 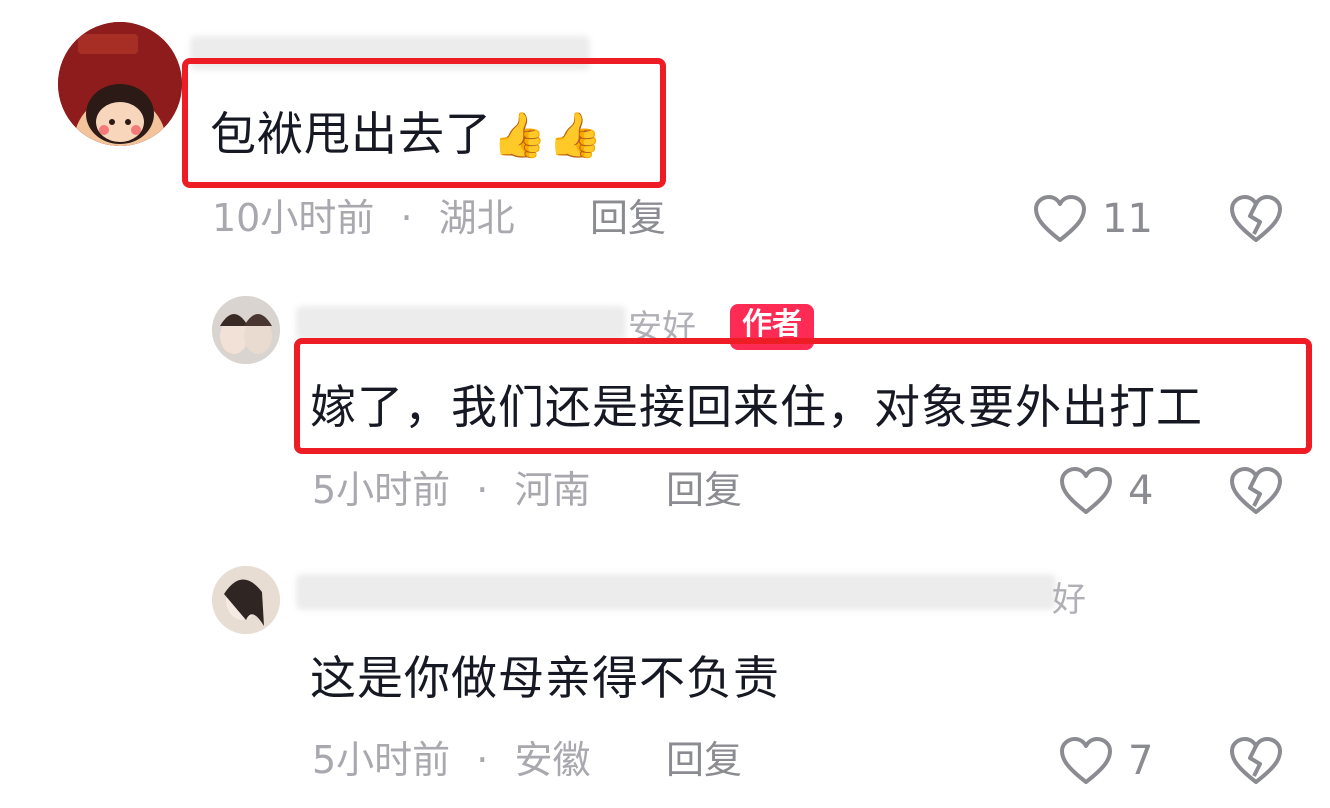 What do you see at coordinates (1127, 219) in the screenshot?
I see `like-count: 11` at bounding box center [1127, 219].